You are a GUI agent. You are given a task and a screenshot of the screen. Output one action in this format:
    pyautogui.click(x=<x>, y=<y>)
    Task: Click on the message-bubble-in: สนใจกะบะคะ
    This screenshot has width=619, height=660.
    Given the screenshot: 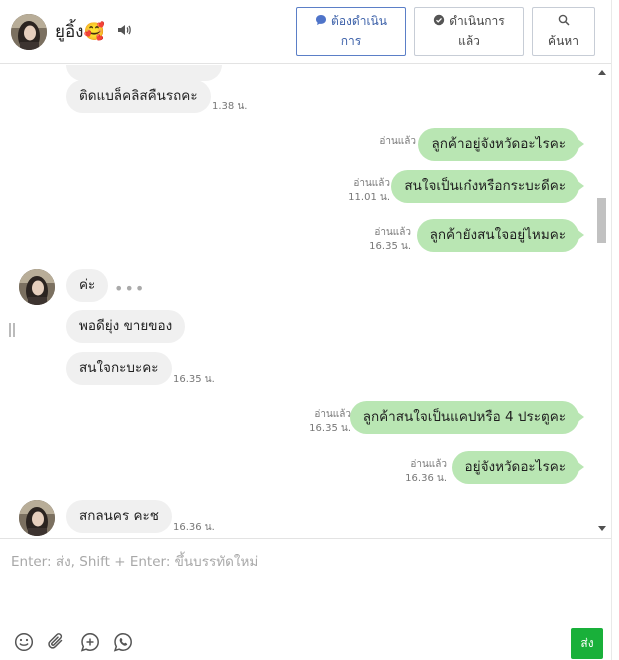 What is the action you would take?
    pyautogui.click(x=119, y=368)
    